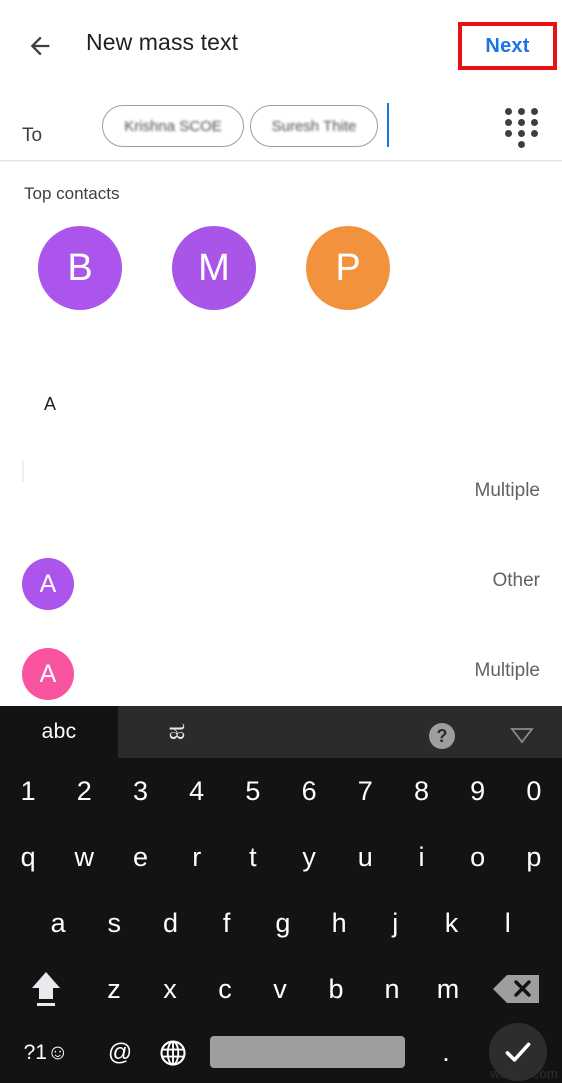  I want to click on key-6: 6, so click(309, 791).